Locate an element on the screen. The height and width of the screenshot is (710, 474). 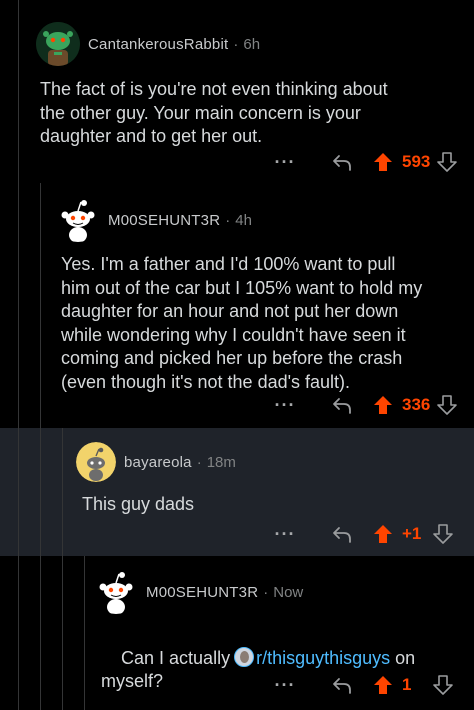
comment-header: CantankerousRabbit · 6h is located at coordinates (148, 44).